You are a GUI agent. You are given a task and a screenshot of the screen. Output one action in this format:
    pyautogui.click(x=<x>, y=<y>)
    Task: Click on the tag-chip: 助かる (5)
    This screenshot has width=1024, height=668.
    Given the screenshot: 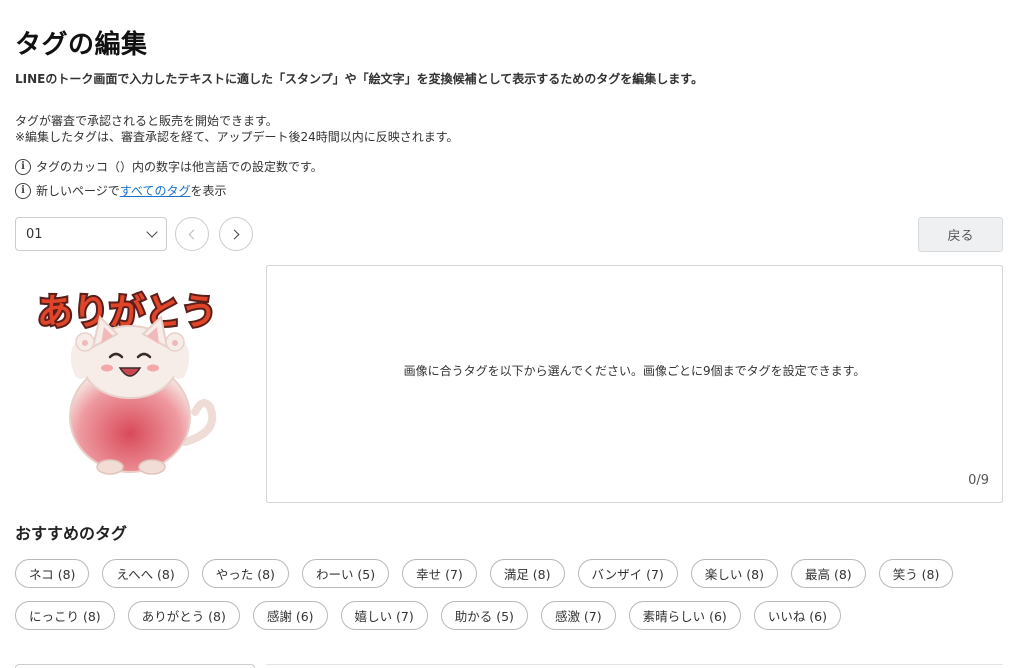 What is the action you would take?
    pyautogui.click(x=484, y=615)
    